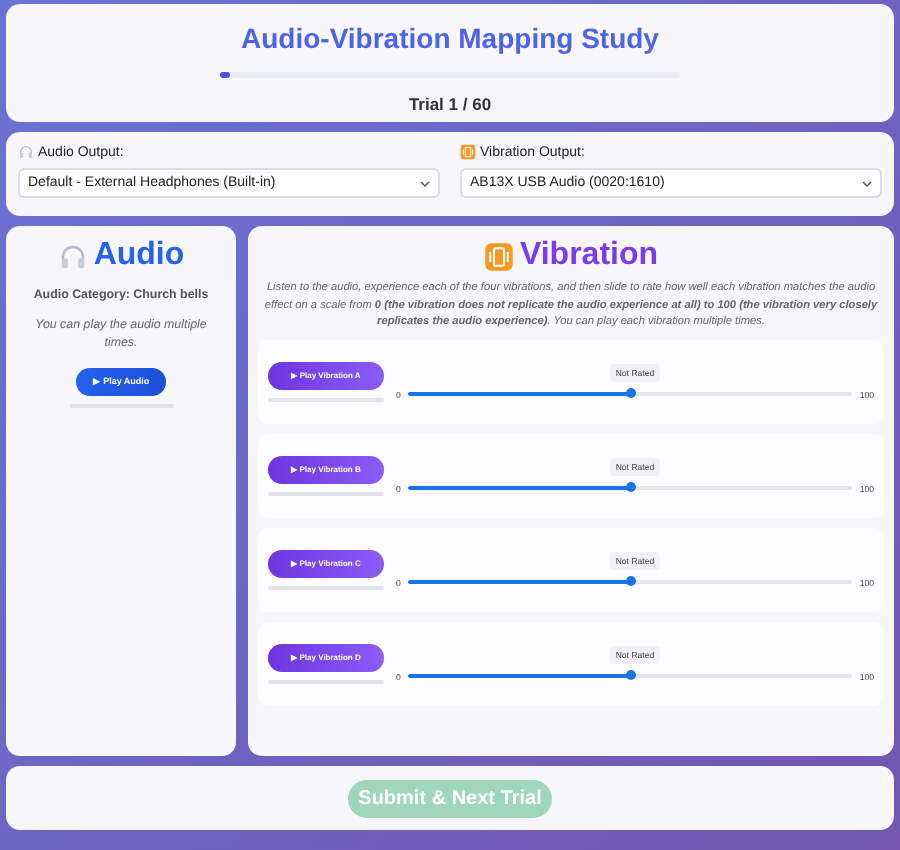 This screenshot has width=900, height=850. Describe the element at coordinates (450, 104) in the screenshot. I see `trial-counter: Trial 1 / 60` at that location.